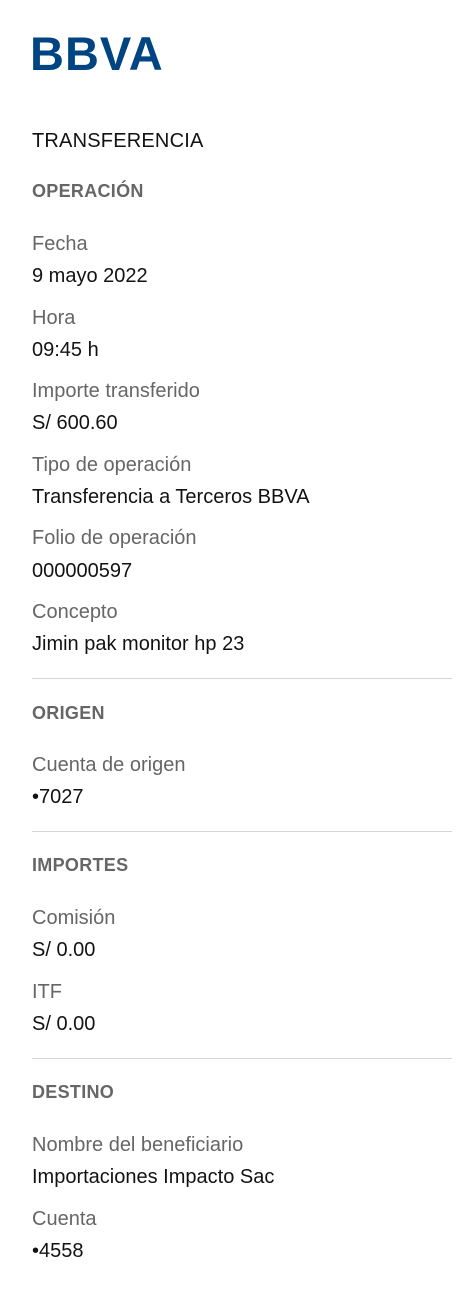 The height and width of the screenshot is (1292, 462). What do you see at coordinates (114, 538) in the screenshot?
I see `folio-label: Folio de operación` at bounding box center [114, 538].